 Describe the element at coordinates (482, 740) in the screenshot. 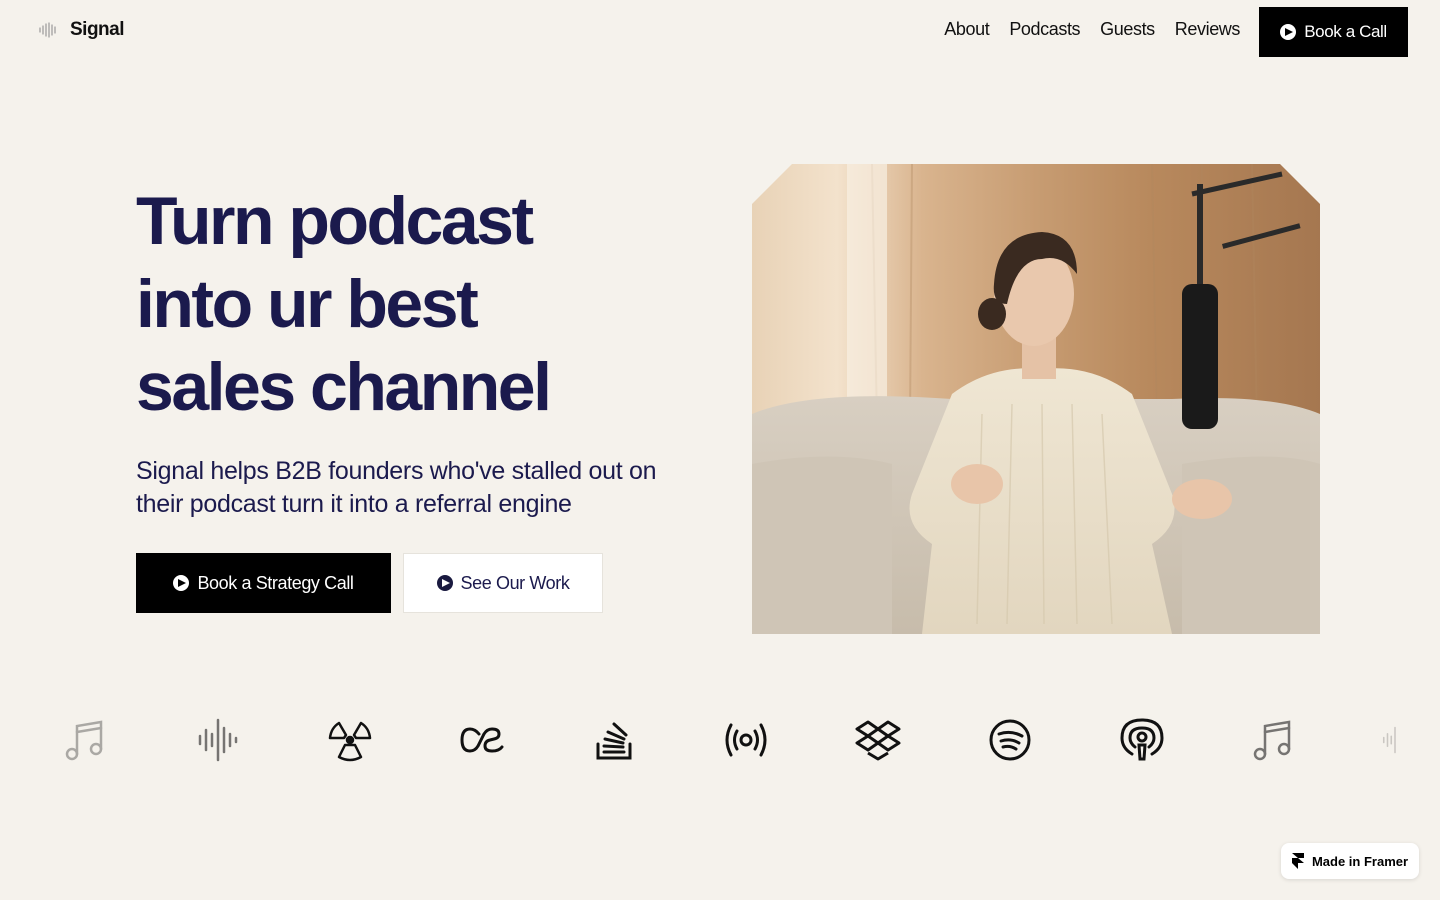

I see `lastfm-icon` at that location.